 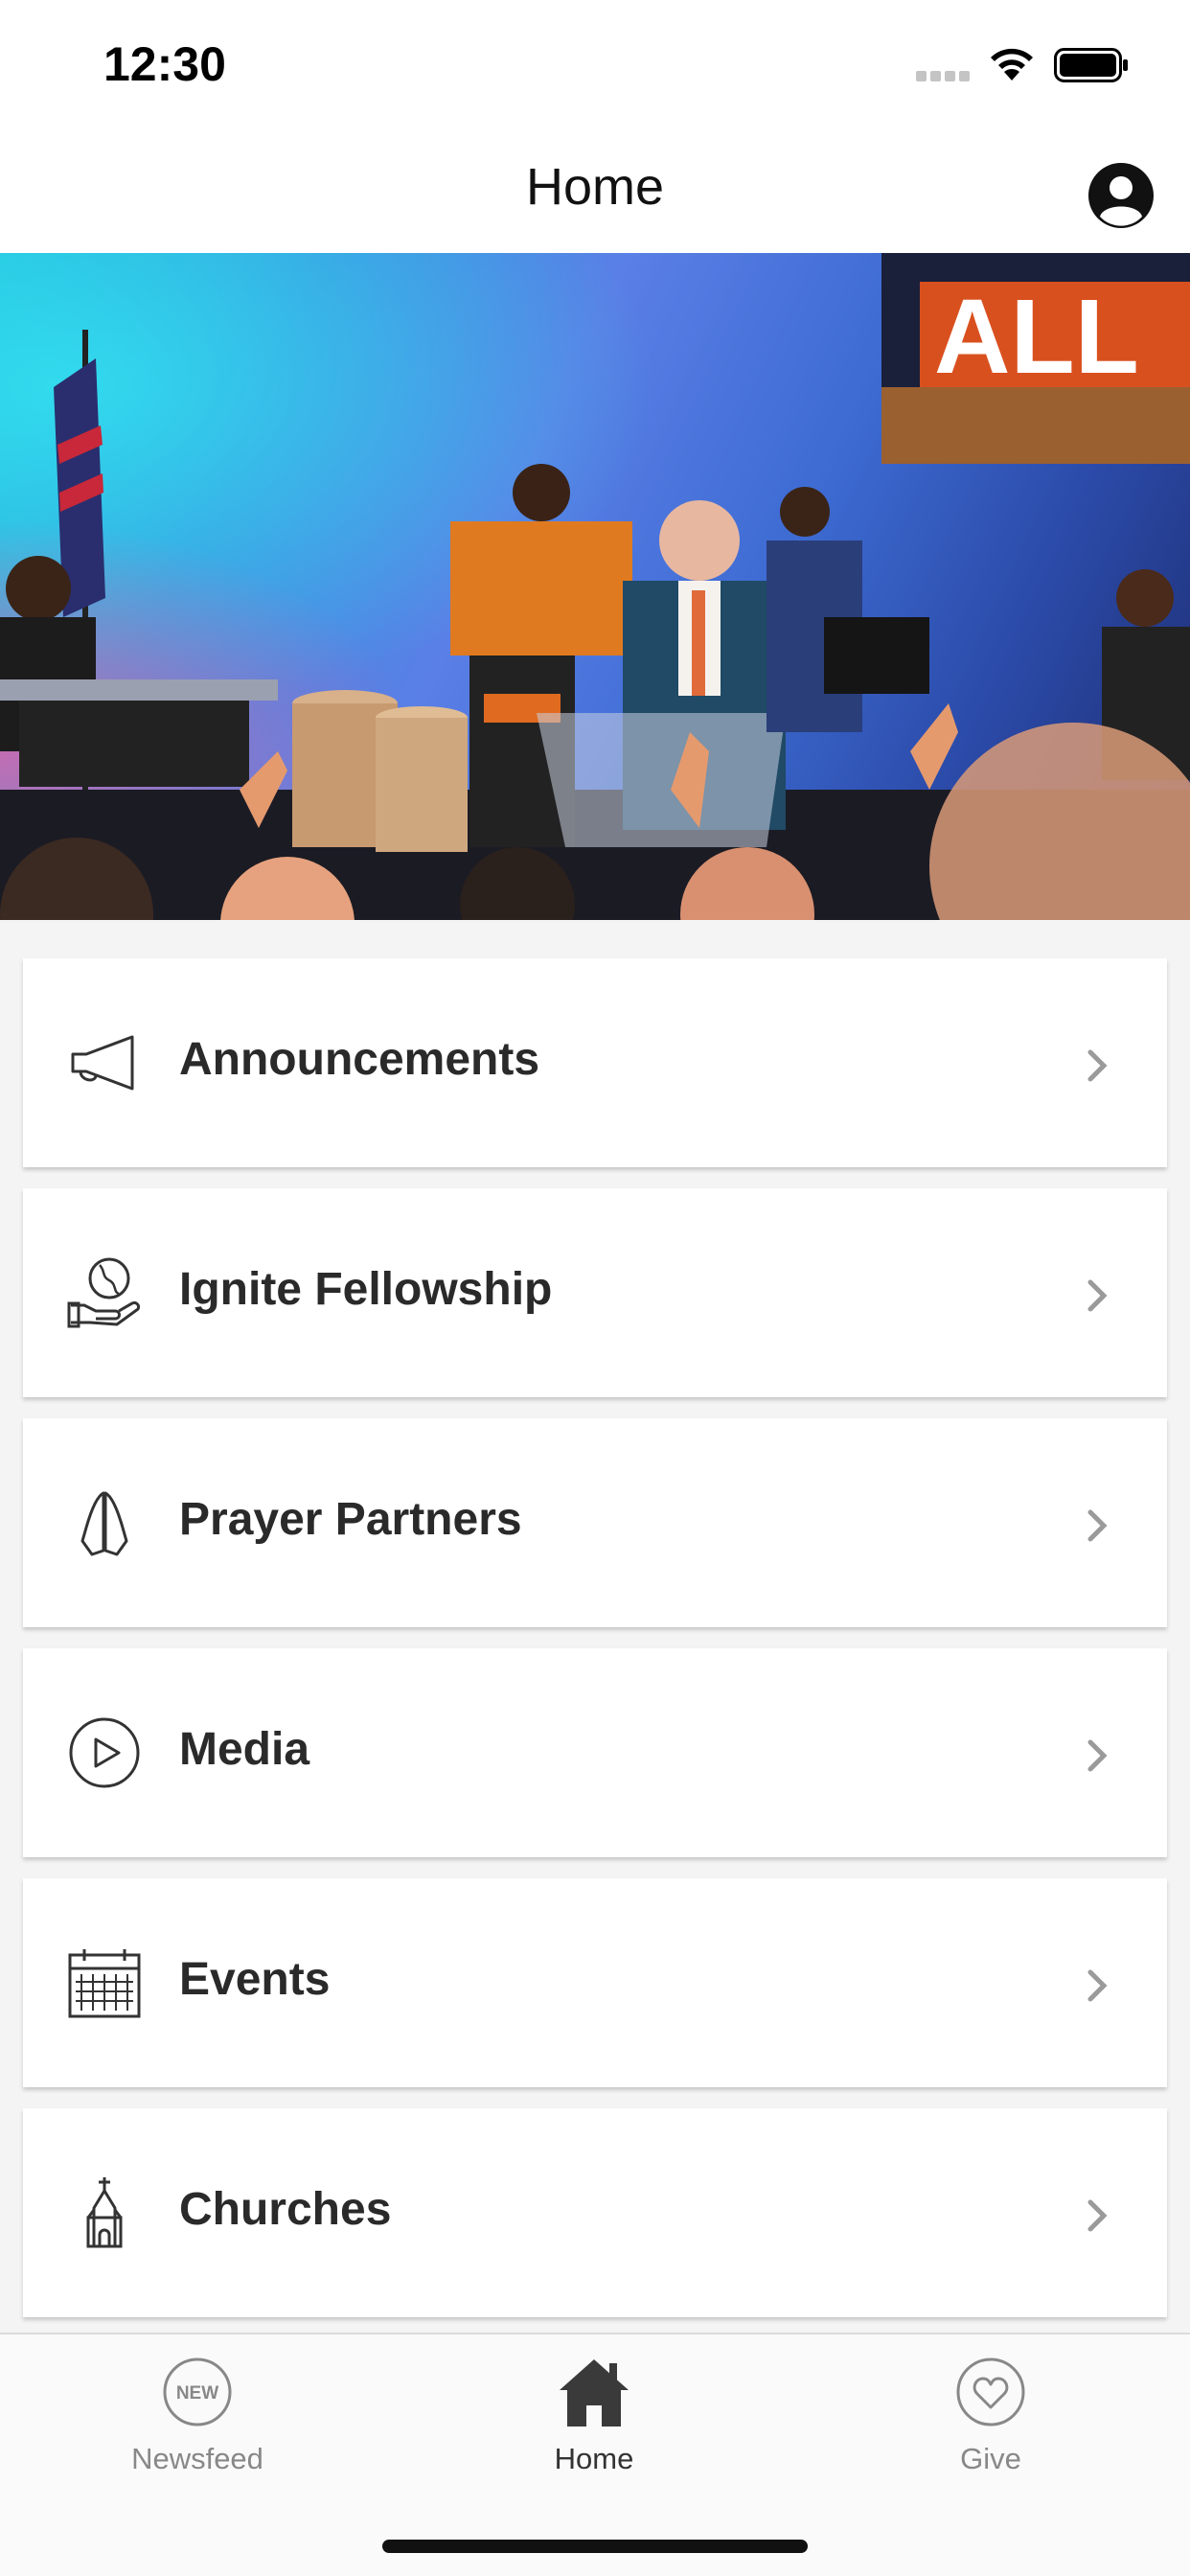 I want to click on globe-hand-icon, so click(x=103, y=1292).